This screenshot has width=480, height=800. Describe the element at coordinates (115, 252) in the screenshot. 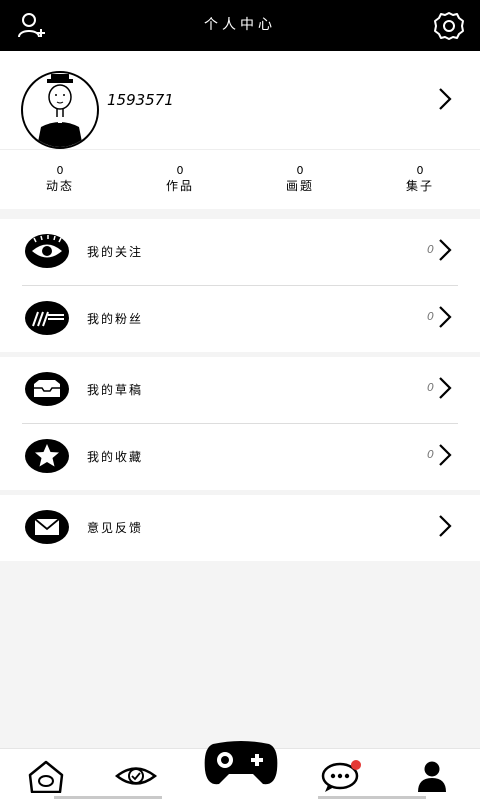

I see `menu-item-label: 我的关注` at that location.